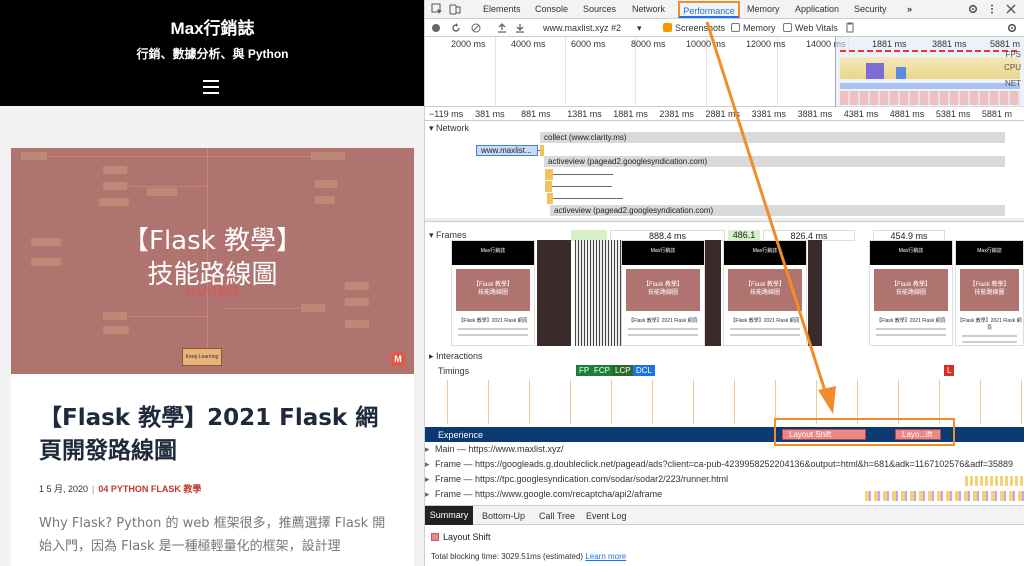 Image resolution: width=1024 pixels, height=566 pixels. I want to click on settings-gear-icon, so click(973, 9).